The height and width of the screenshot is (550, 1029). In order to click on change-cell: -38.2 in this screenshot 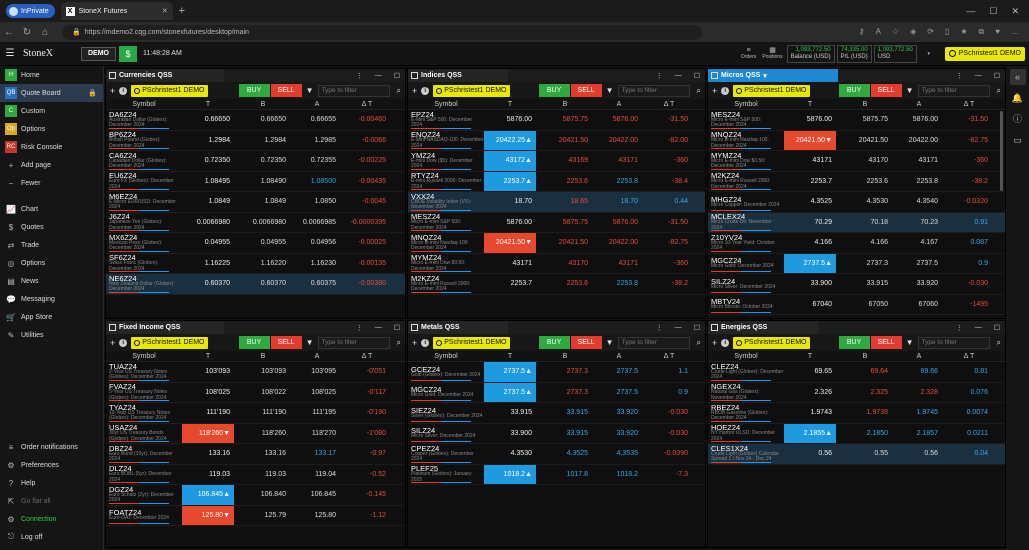, I will do `click(969, 181)`.